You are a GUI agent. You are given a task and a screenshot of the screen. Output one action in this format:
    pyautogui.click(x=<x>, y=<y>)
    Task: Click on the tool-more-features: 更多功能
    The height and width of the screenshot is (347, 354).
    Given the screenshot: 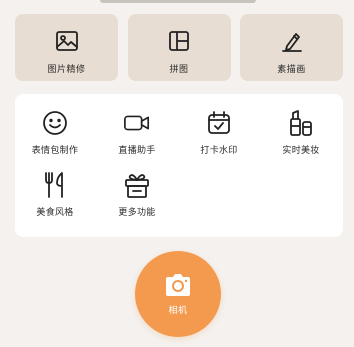 What is the action you would take?
    pyautogui.click(x=137, y=194)
    